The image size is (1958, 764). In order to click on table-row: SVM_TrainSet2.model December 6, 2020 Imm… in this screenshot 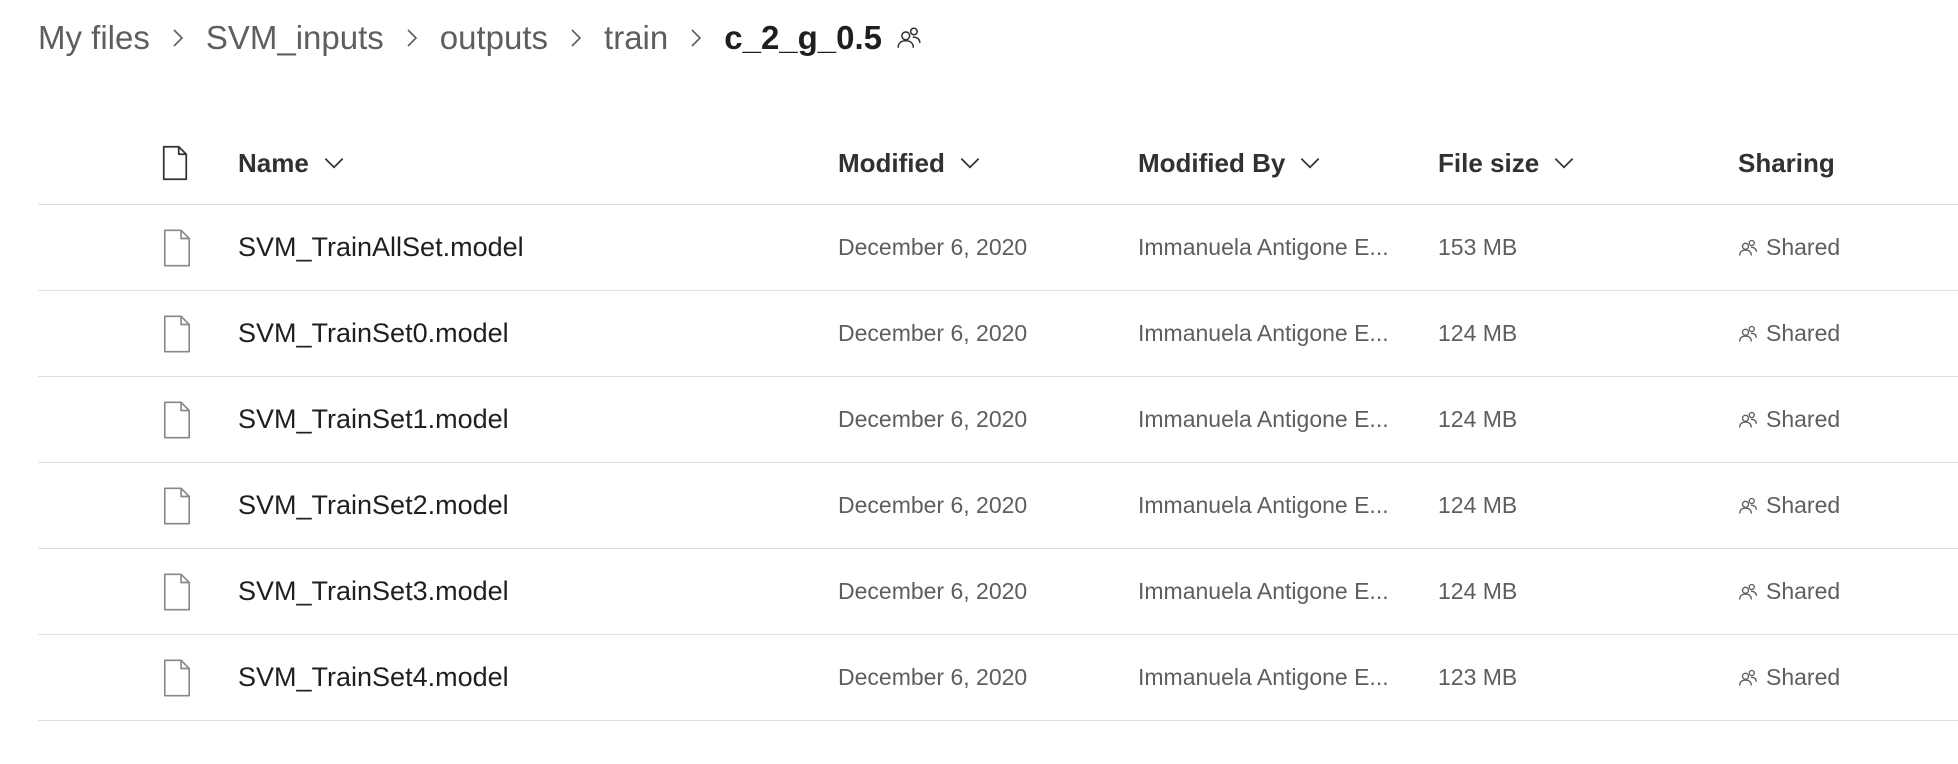, I will do `click(998, 506)`.